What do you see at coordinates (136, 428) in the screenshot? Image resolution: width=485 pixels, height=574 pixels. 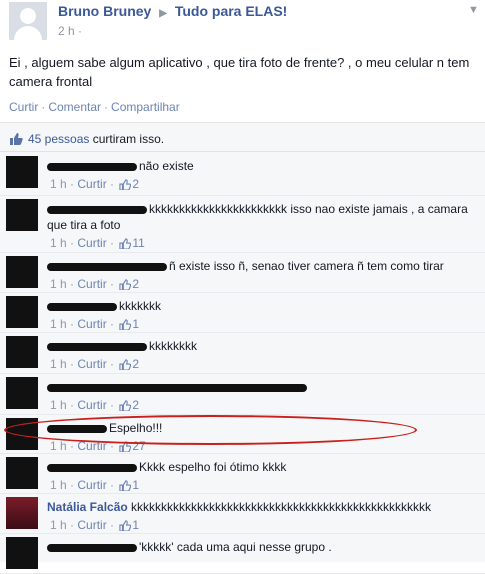 I see `comment-body: Espelho!!!` at bounding box center [136, 428].